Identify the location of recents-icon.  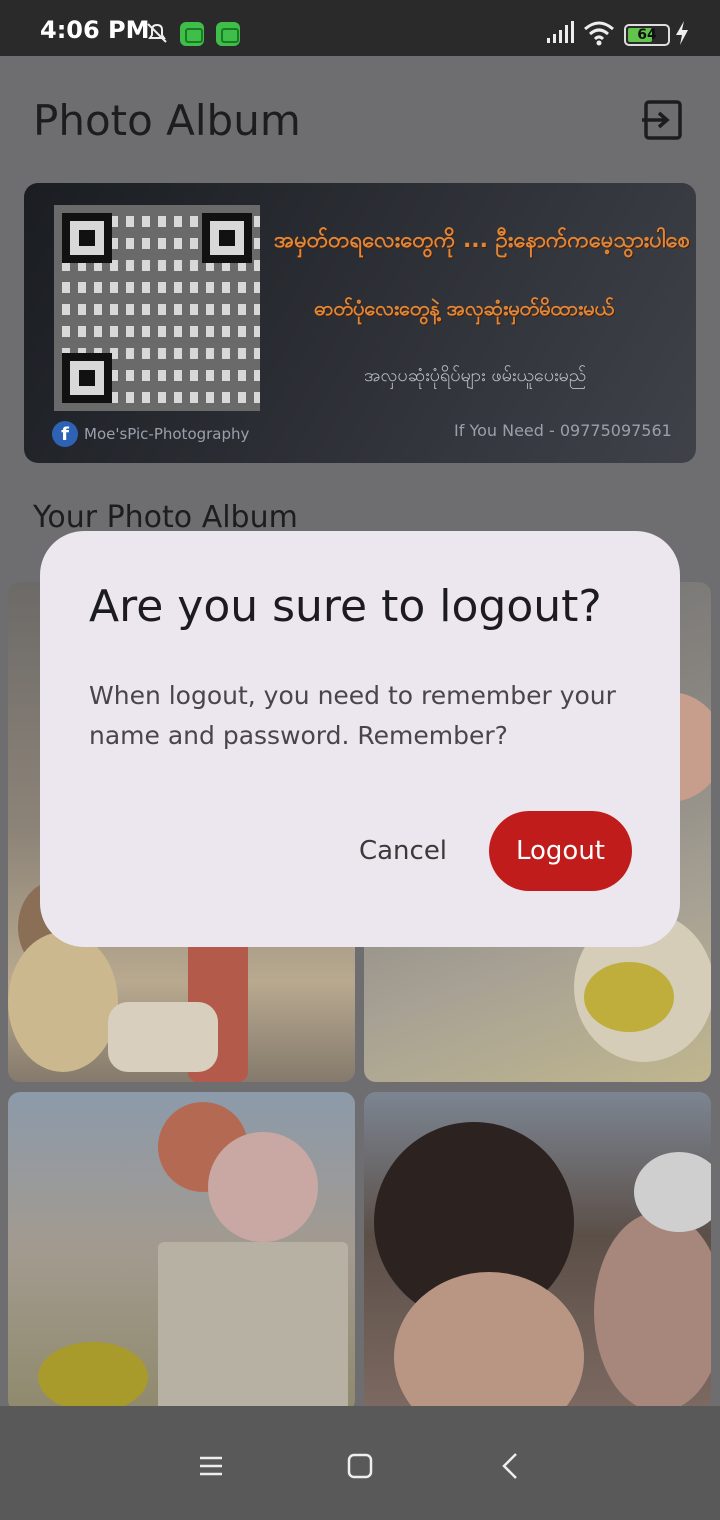
(210, 1466).